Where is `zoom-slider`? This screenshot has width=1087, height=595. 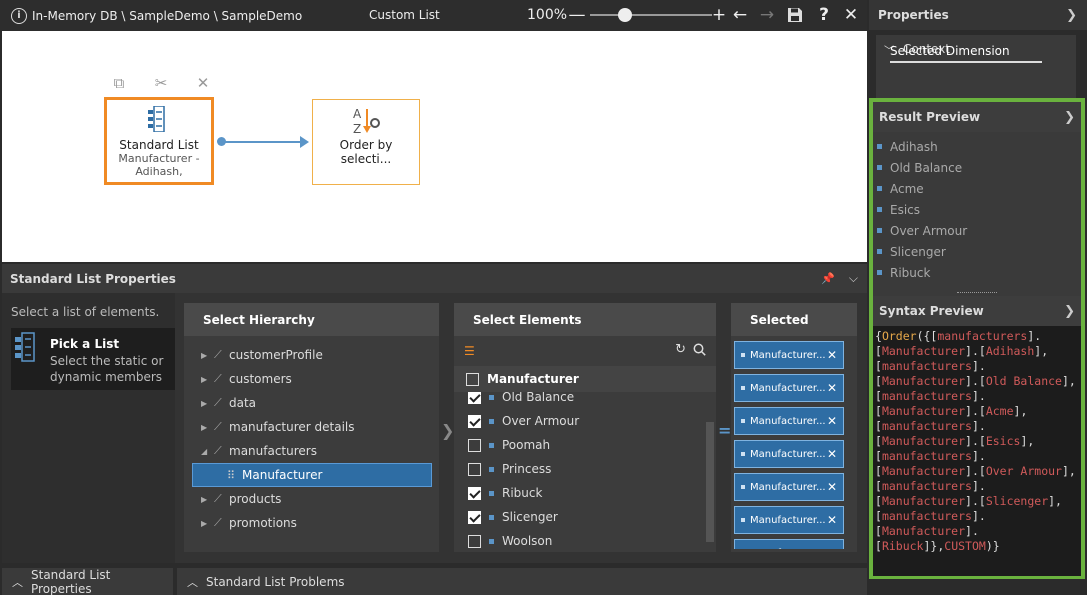 zoom-slider is located at coordinates (651, 15).